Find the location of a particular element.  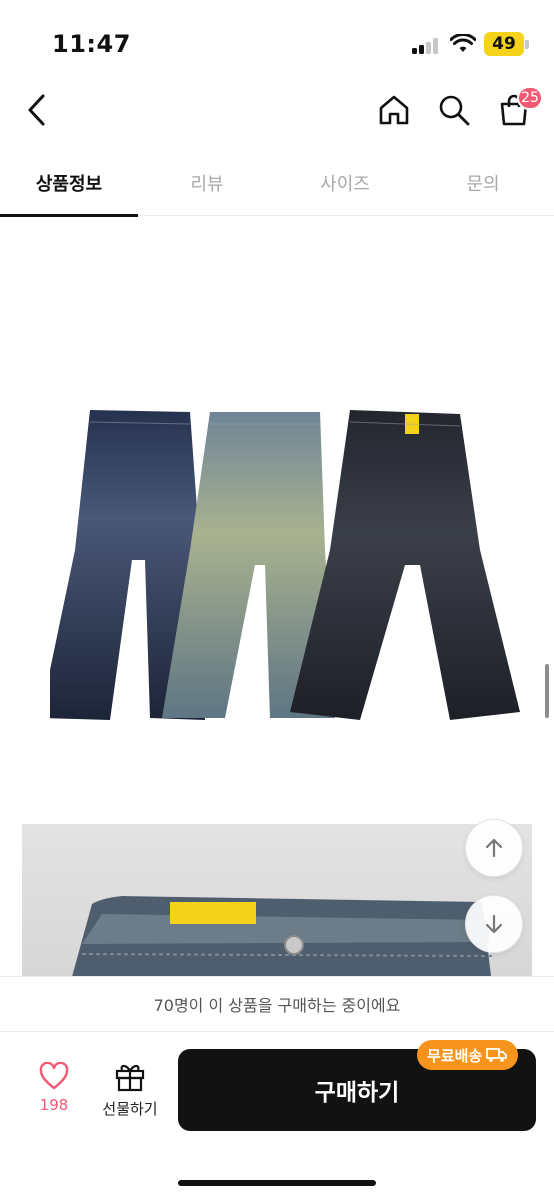

top-nav-bar is located at coordinates (277, 111).